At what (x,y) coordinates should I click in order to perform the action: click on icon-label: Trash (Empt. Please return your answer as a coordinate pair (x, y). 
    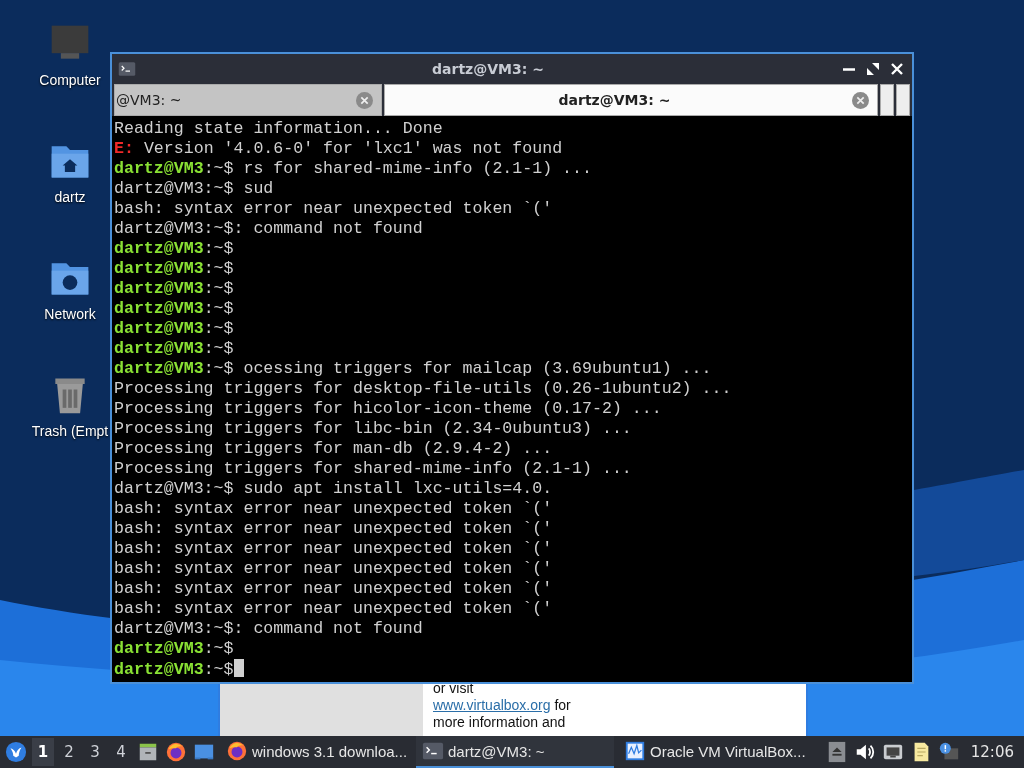
    Looking at the image, I should click on (70, 431).